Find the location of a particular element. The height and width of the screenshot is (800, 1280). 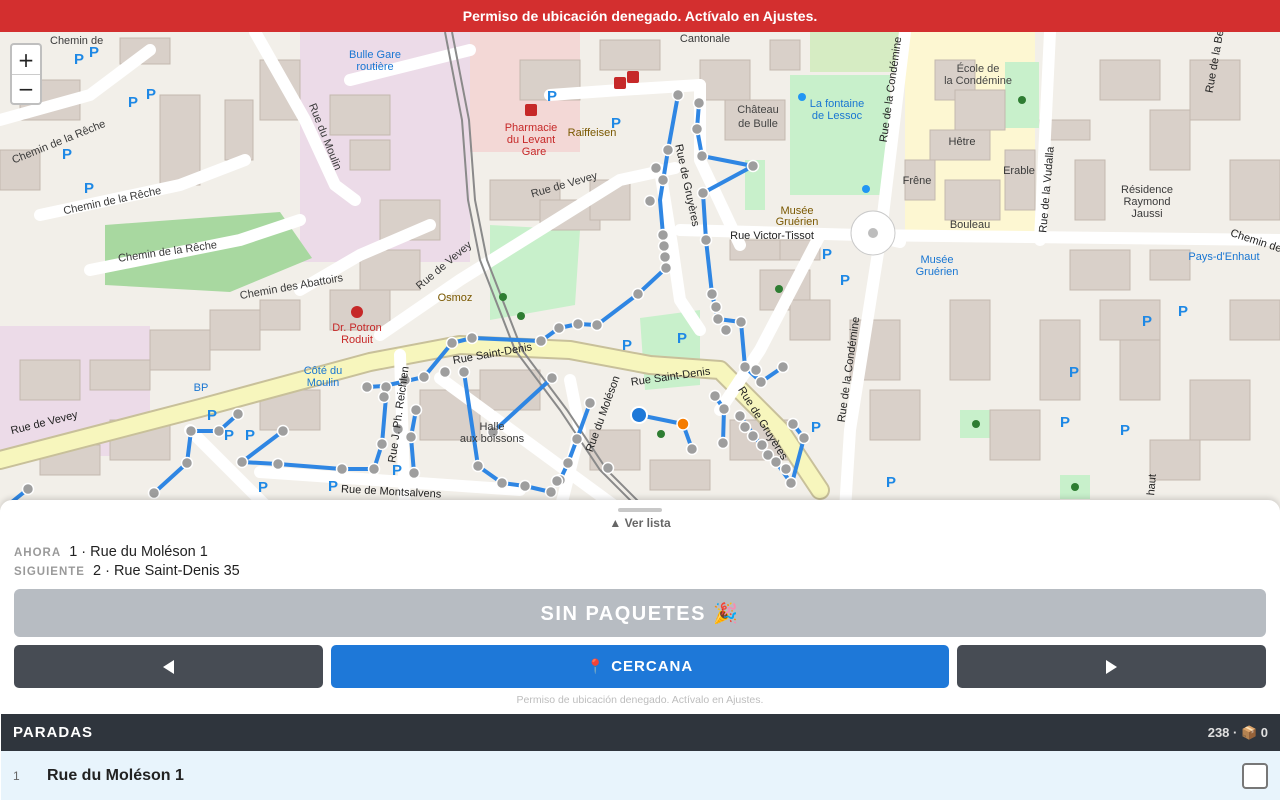

zoom-in-button: + is located at coordinates (26, 59).